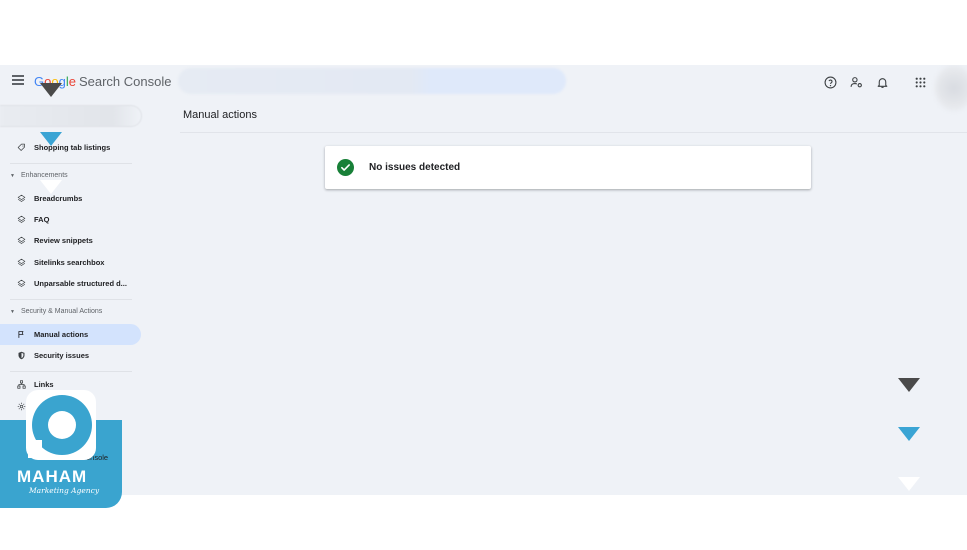  Describe the element at coordinates (21, 384) in the screenshot. I see `sitemap-icon` at that location.